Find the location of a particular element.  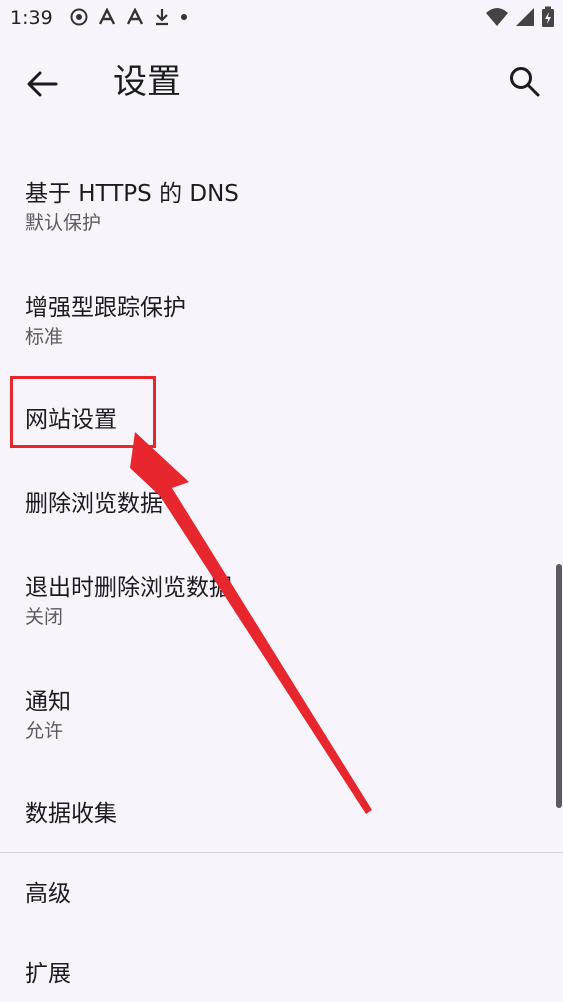

setting-subtitle: 默认保护 is located at coordinates (63, 223).